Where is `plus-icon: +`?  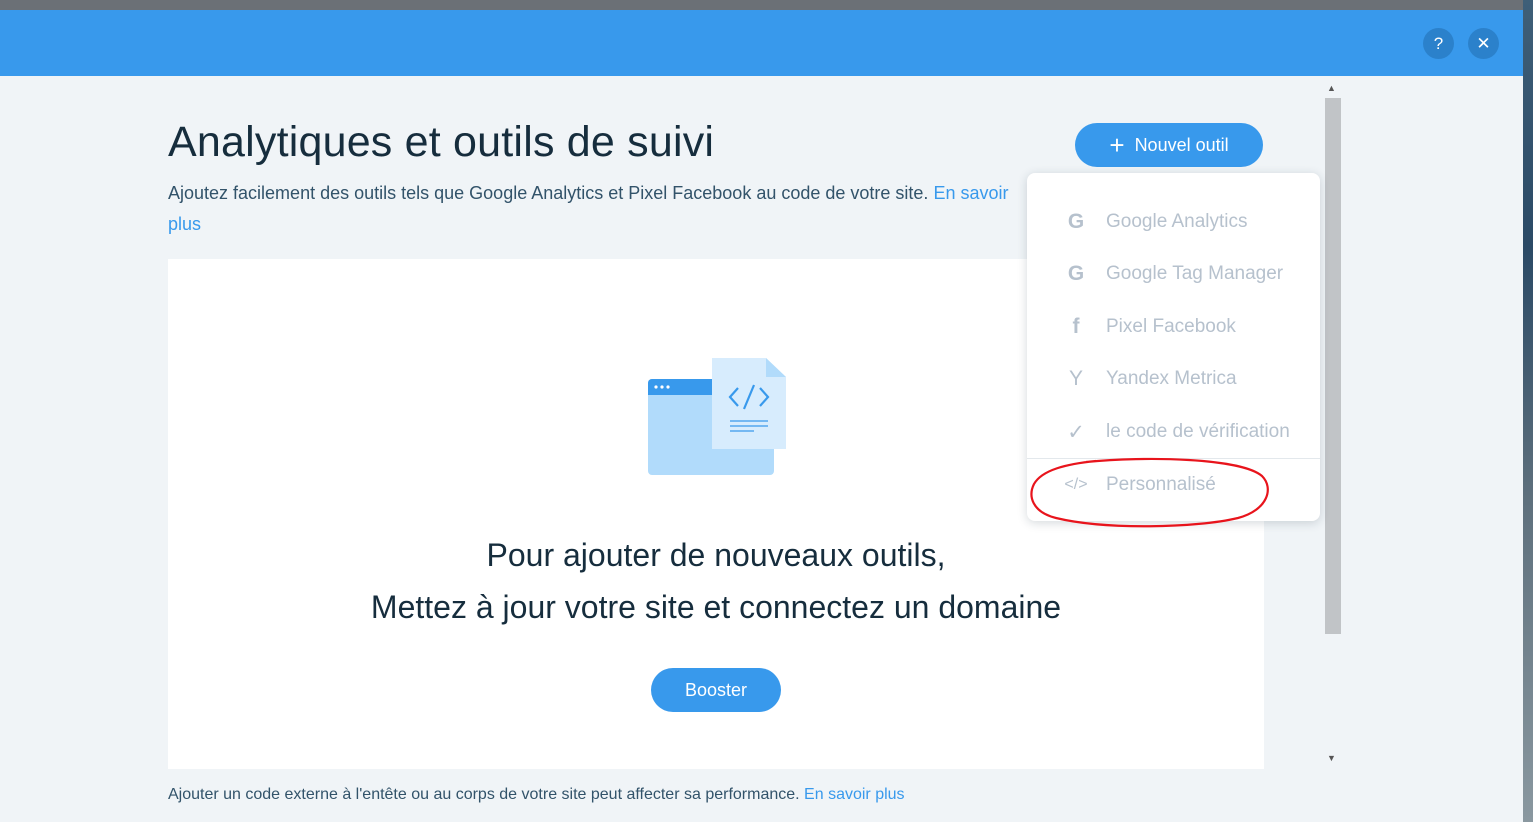
plus-icon: + is located at coordinates (1117, 145).